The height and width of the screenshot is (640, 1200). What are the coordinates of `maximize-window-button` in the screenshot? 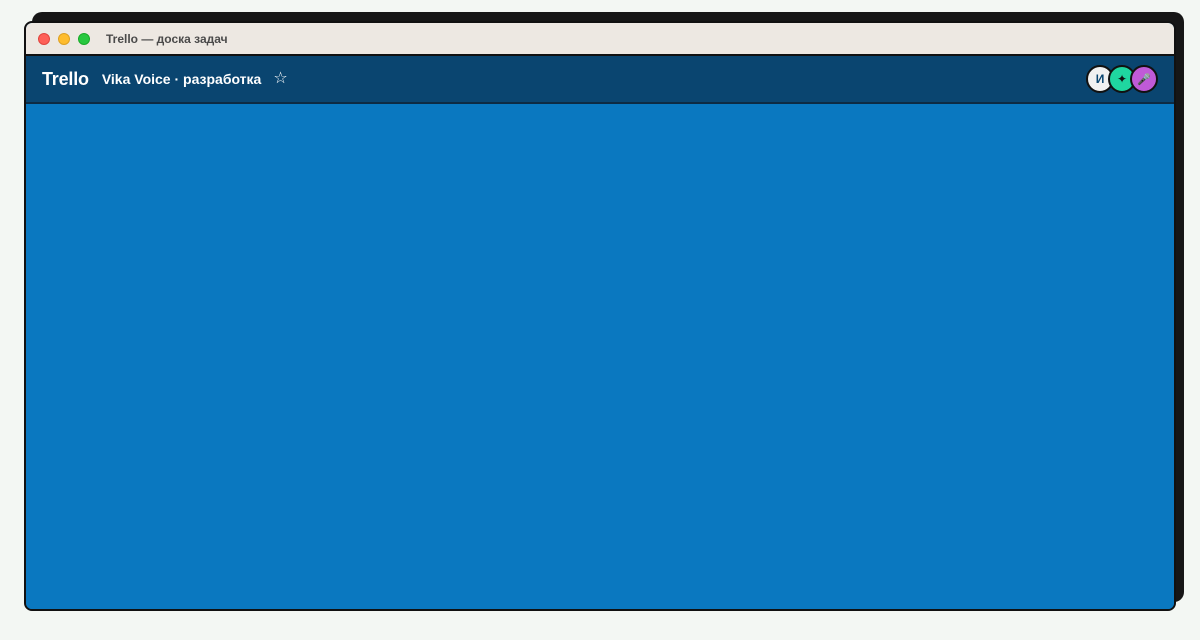 It's located at (84, 38).